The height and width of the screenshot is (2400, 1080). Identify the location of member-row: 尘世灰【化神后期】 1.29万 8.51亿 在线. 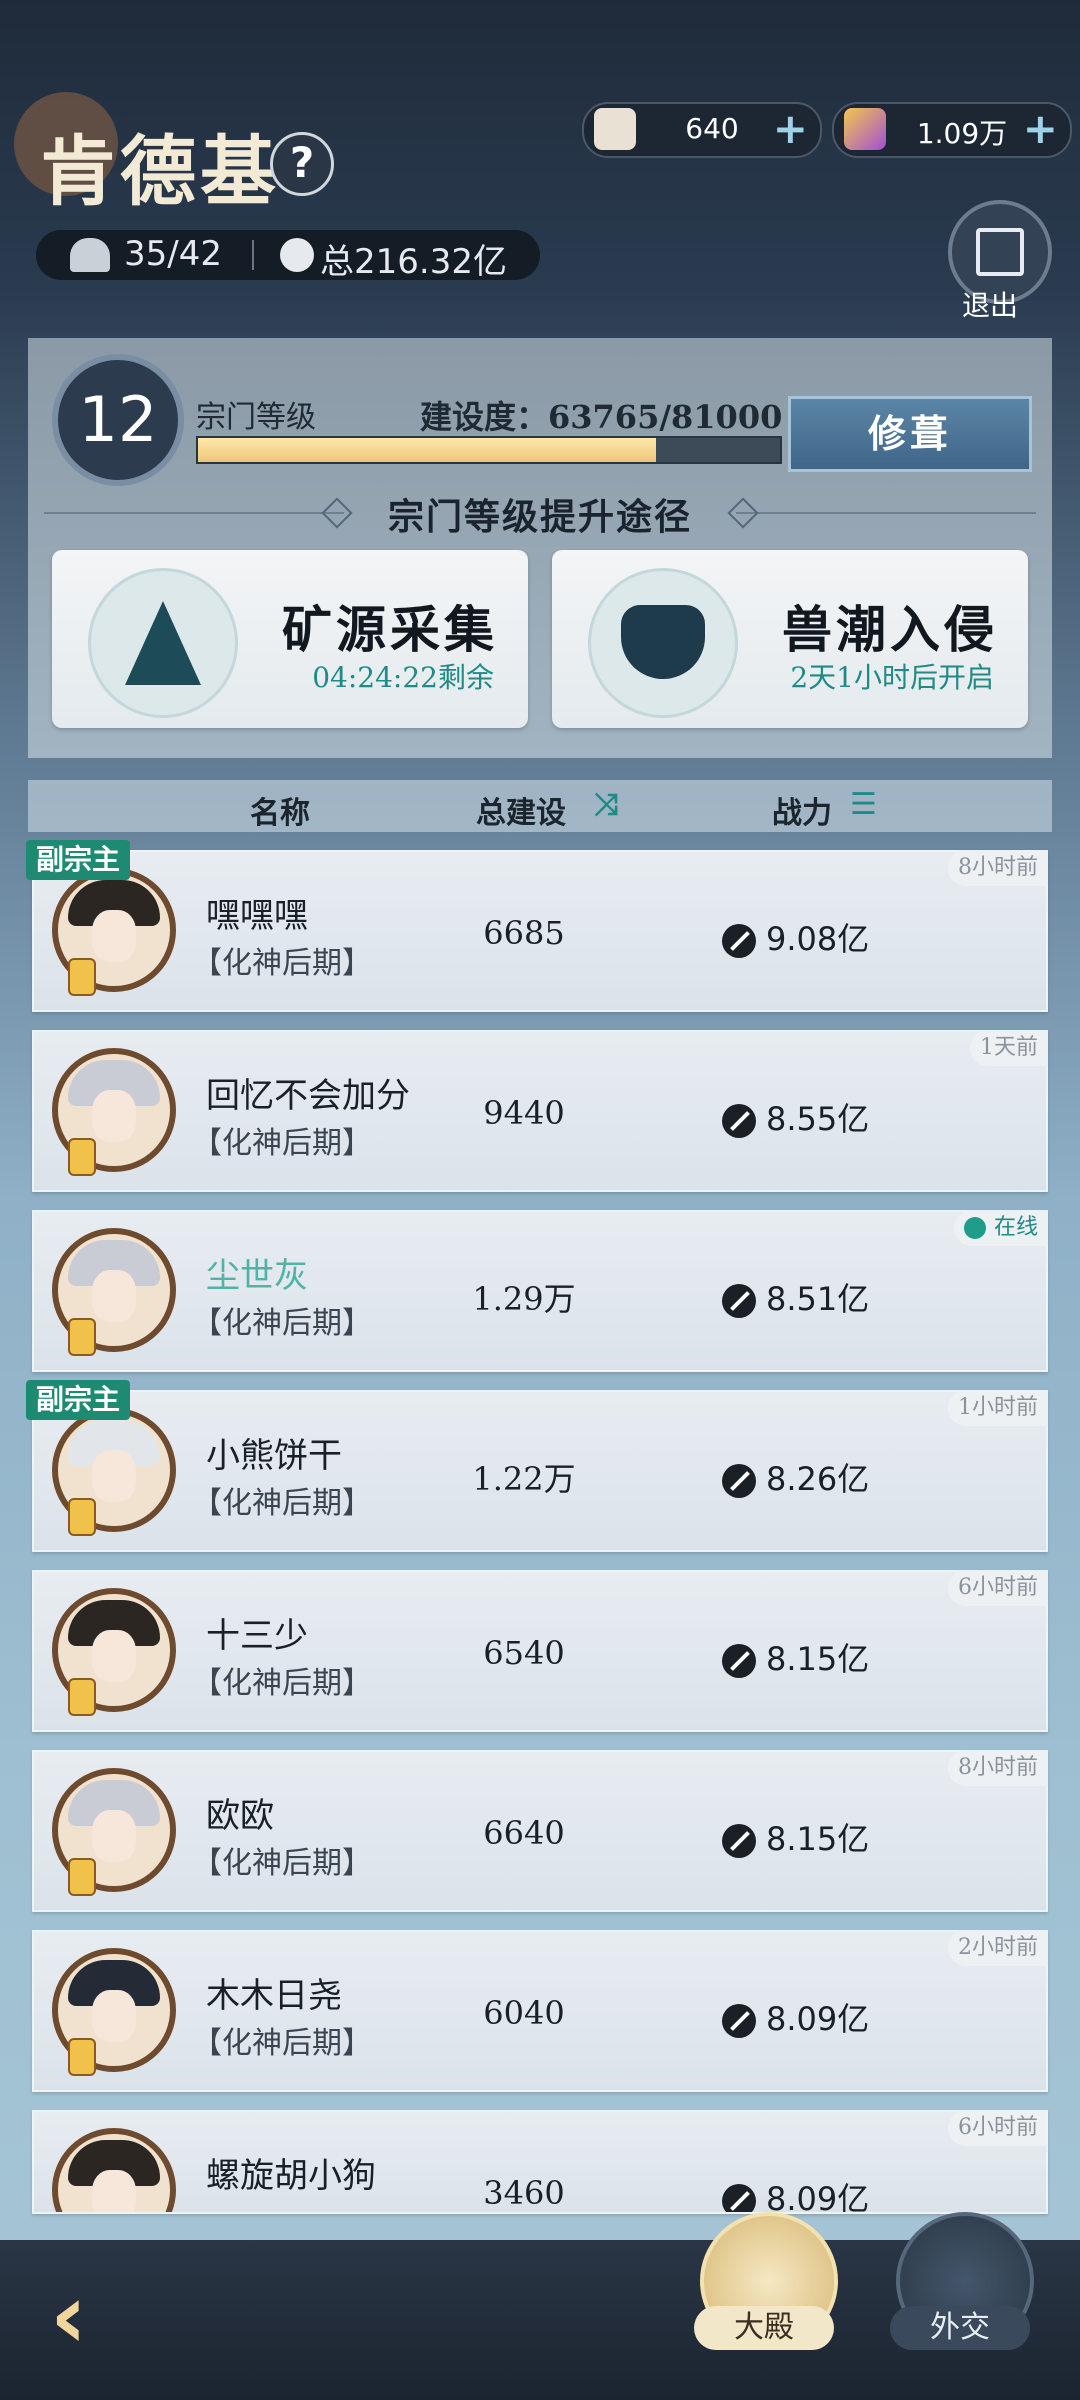
(540, 1291).